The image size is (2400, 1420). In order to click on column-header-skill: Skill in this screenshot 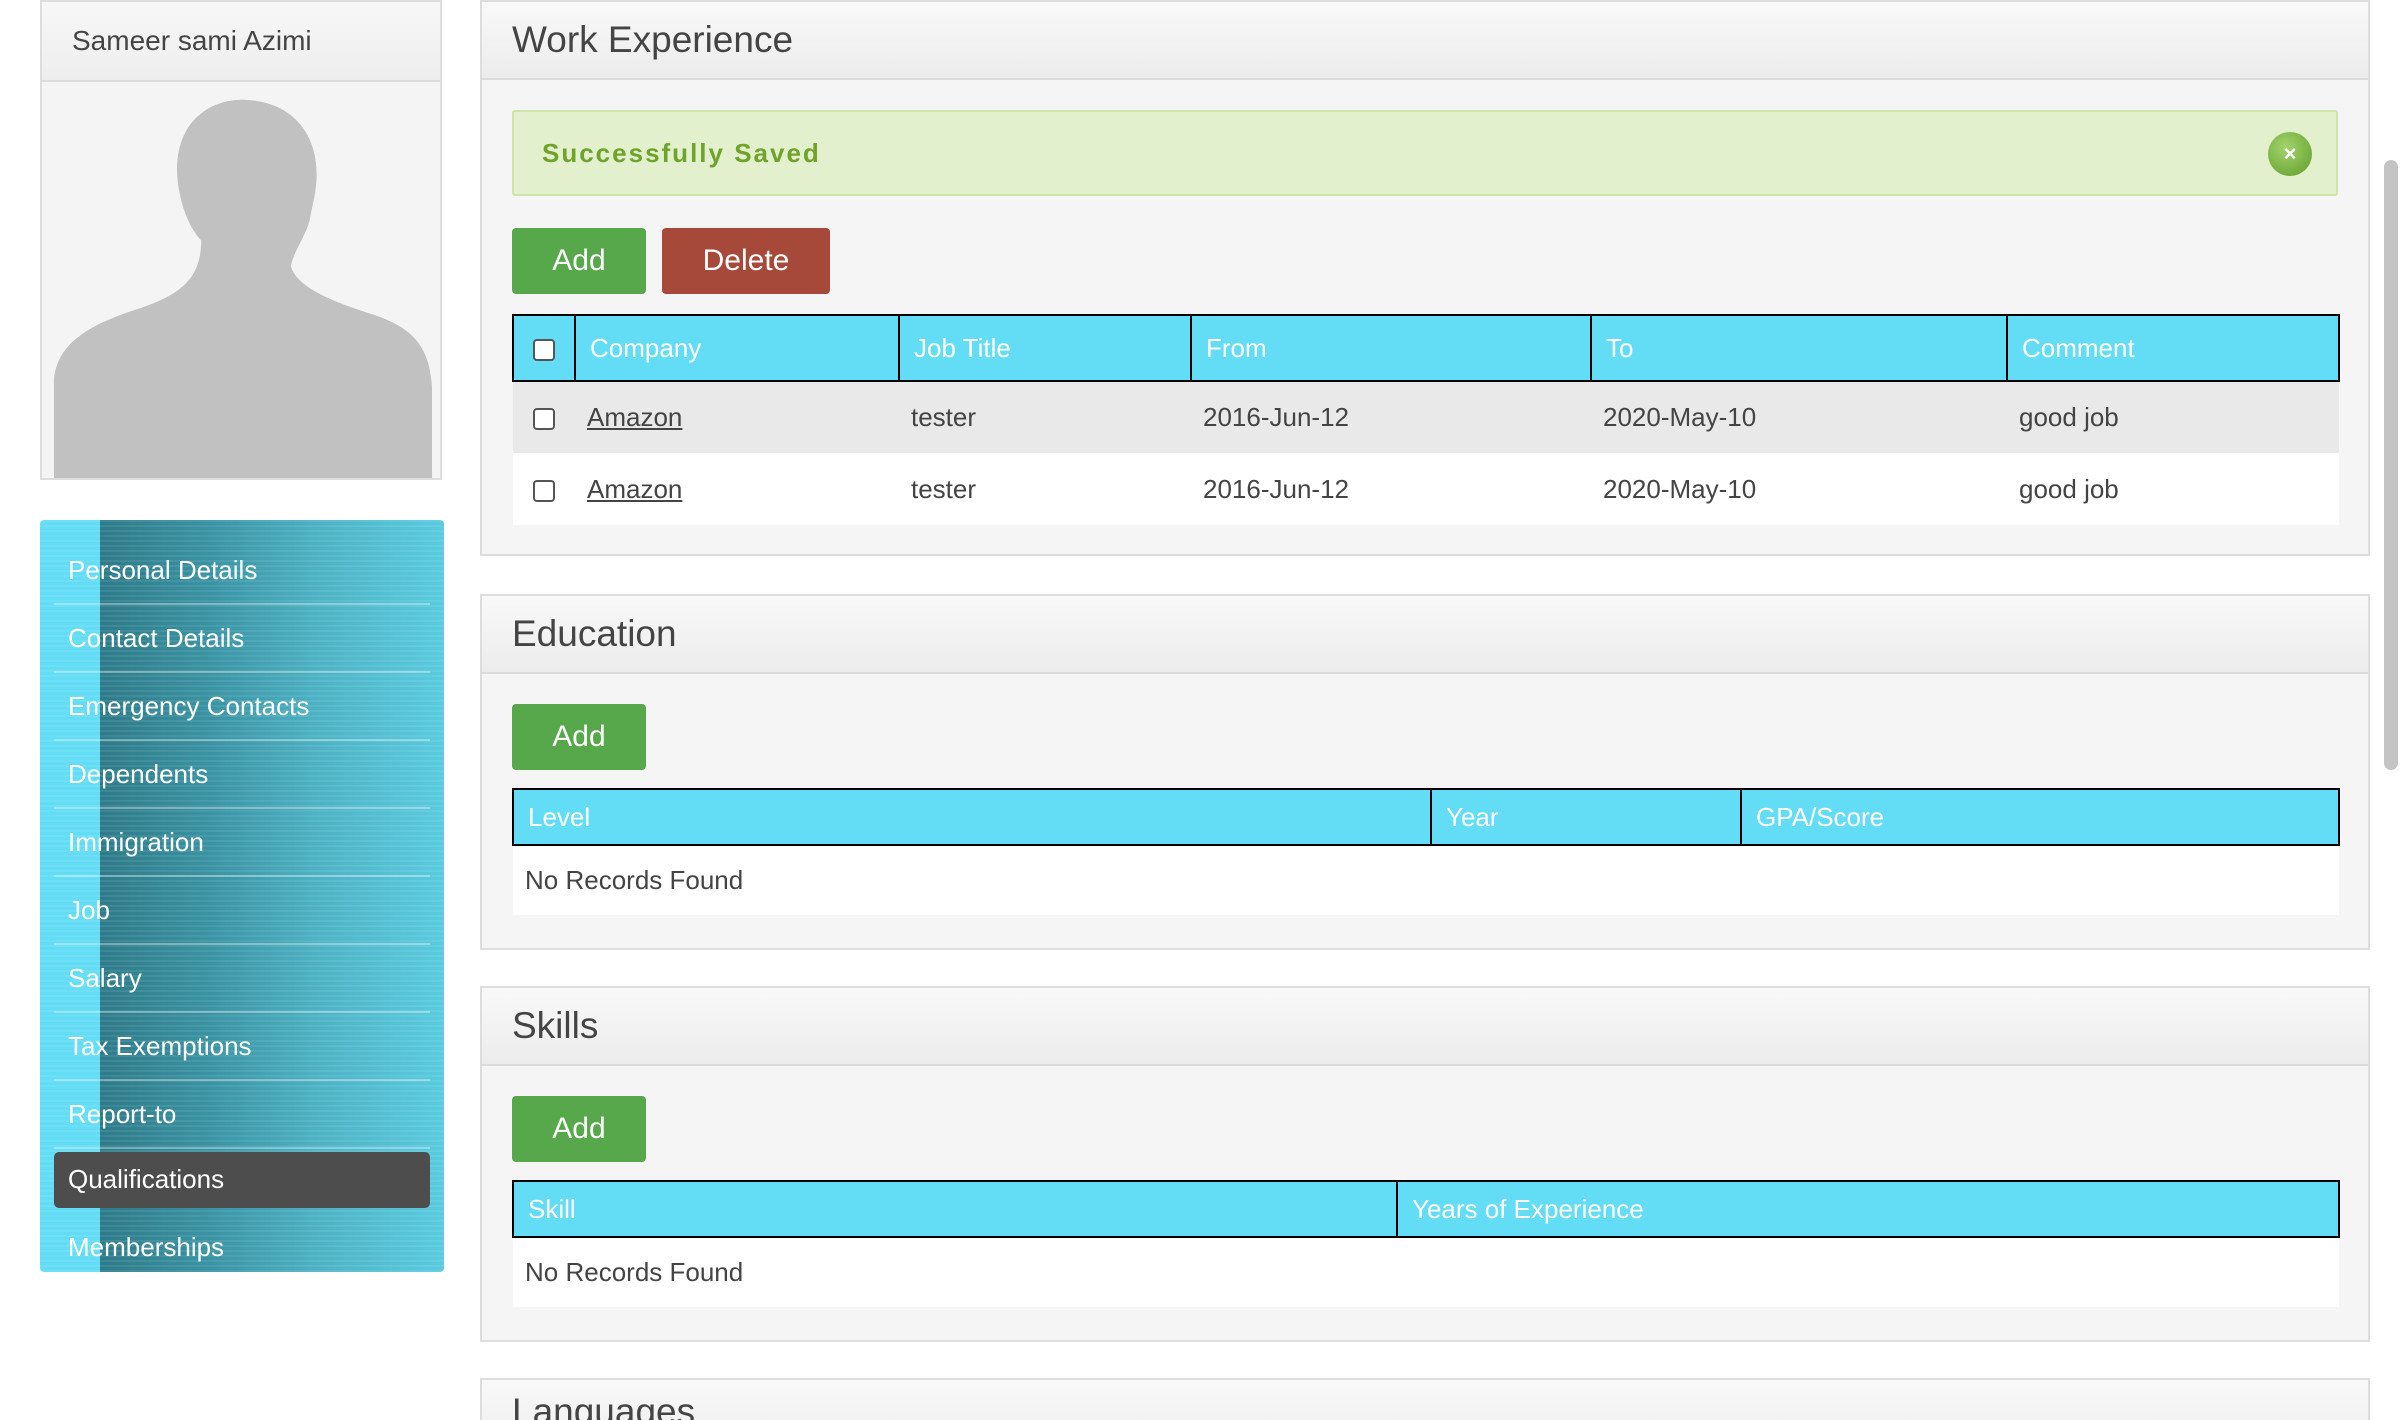, I will do `click(955, 1209)`.